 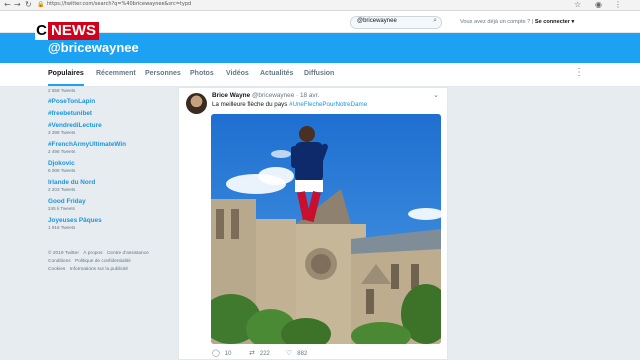 What do you see at coordinates (108, 145) in the screenshot?
I see `trend-tag: #FrenchArmyUltimateWin` at bounding box center [108, 145].